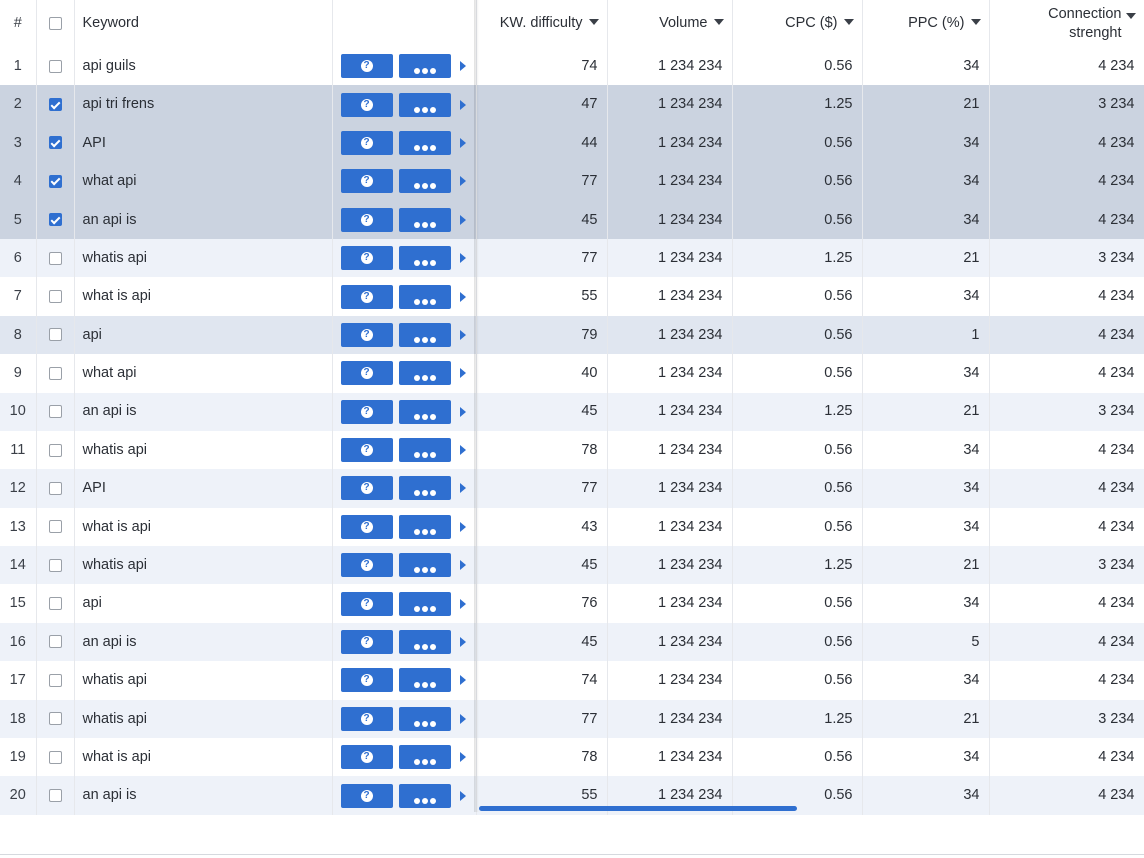 The width and height of the screenshot is (1144, 858). Describe the element at coordinates (55, 23) in the screenshot. I see `select-all-checkbox` at that location.